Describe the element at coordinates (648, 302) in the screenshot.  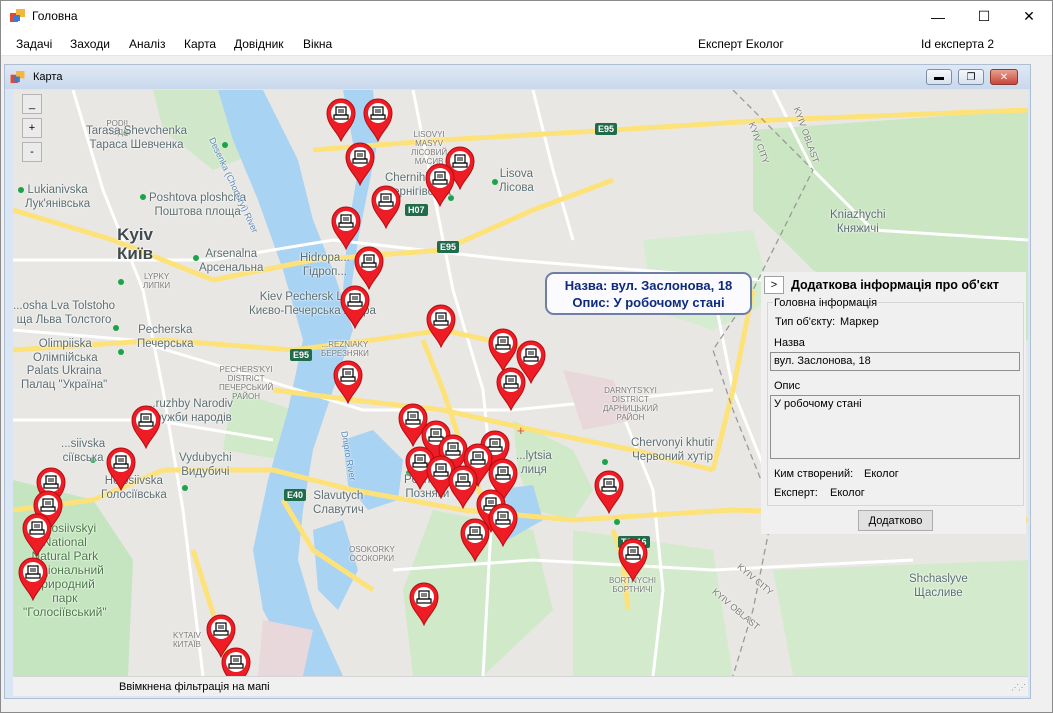
I see `tooltip-description: Опис: У робочому стані` at that location.